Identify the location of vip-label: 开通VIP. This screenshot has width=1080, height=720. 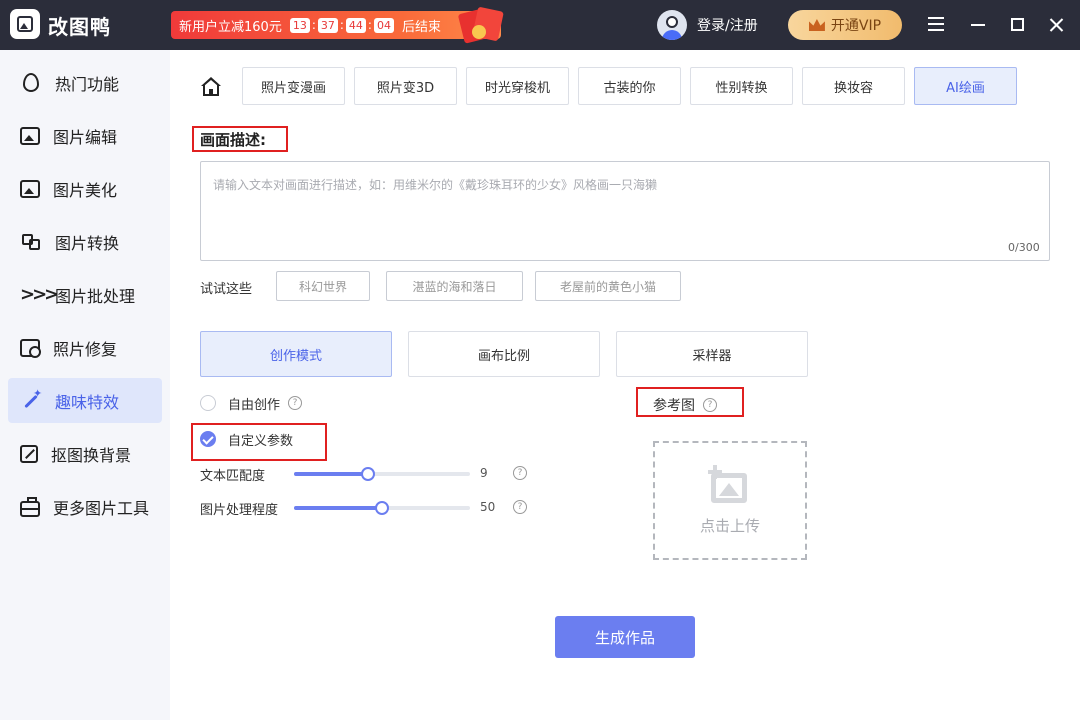
(856, 26).